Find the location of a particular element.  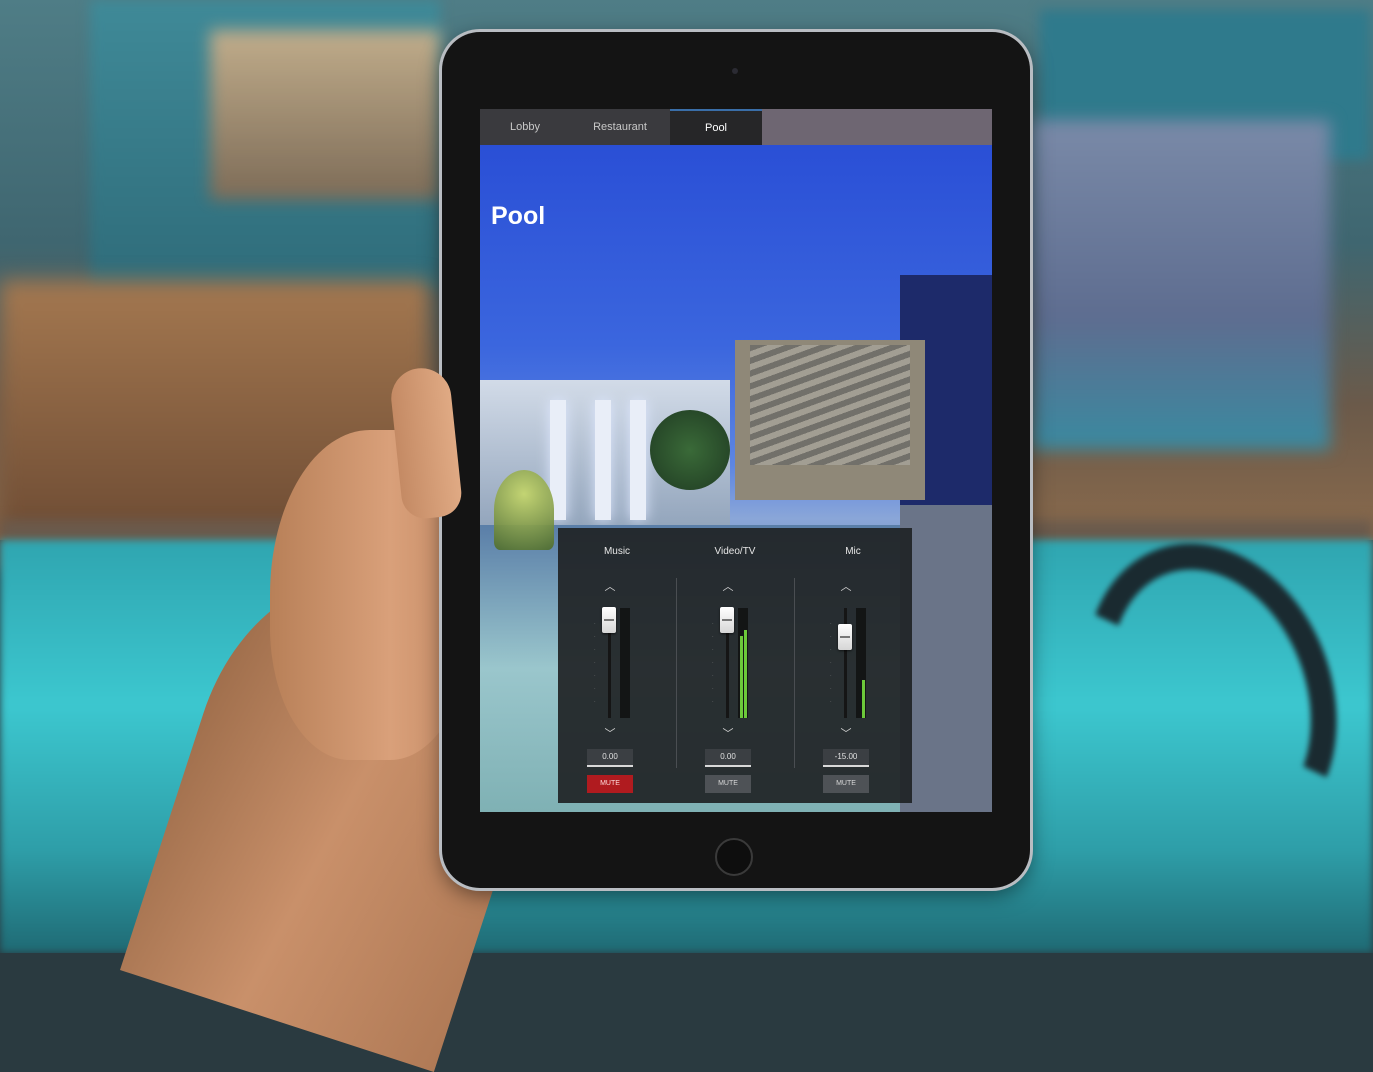

channel-music: Music ︿ · · · · · · · ﹀ 0.00 MUTE is located at coordinates (617, 665).